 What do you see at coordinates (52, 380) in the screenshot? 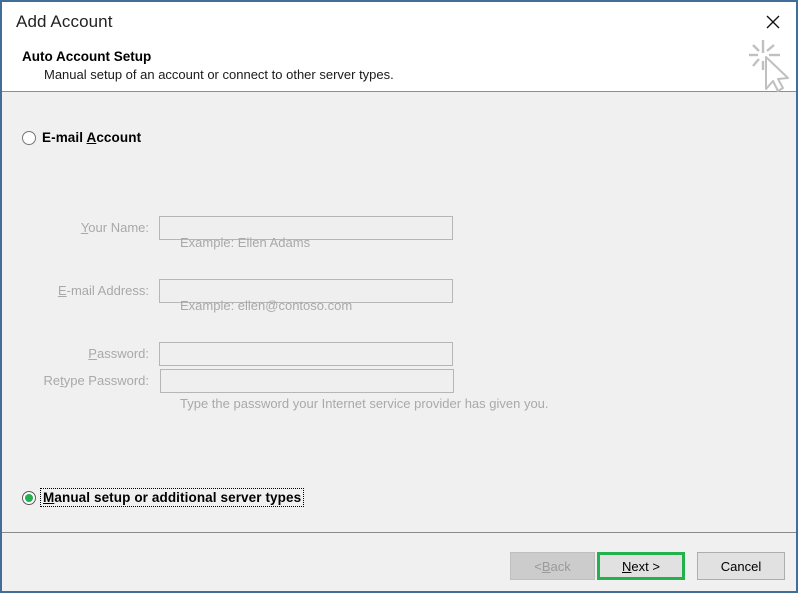
I see `retype-password-label-before: Re` at bounding box center [52, 380].